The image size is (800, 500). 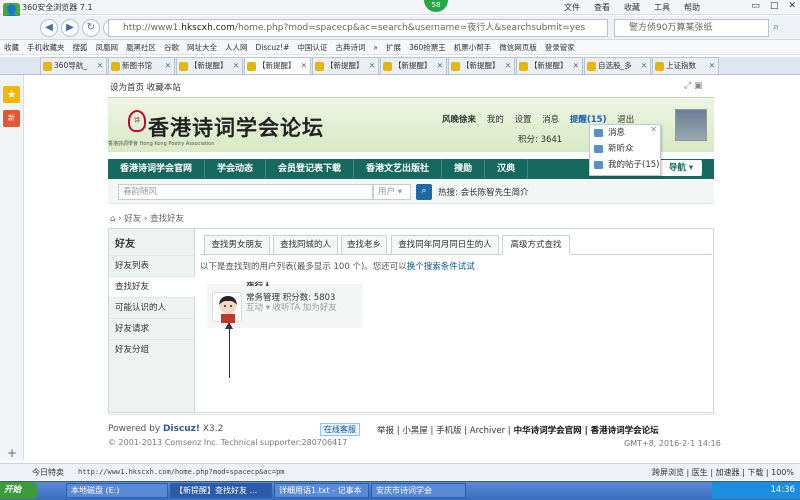 What do you see at coordinates (12, 453) in the screenshot?
I see `add-icon: +` at bounding box center [12, 453].